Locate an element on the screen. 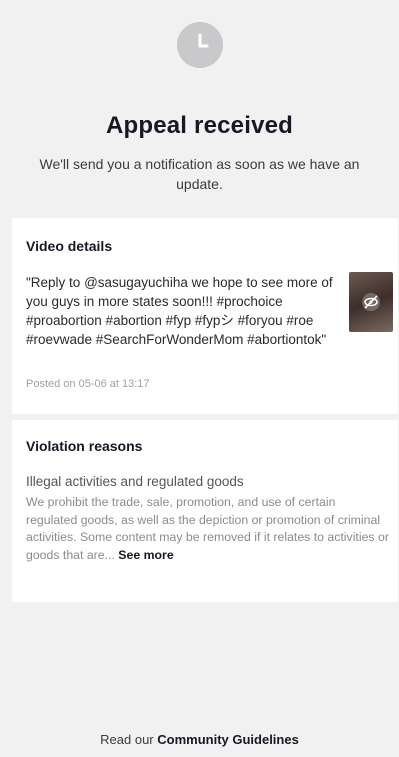 The image size is (399, 757). posted-timestamp: Posted on 05-06 at 13:17 is located at coordinates (88, 384).